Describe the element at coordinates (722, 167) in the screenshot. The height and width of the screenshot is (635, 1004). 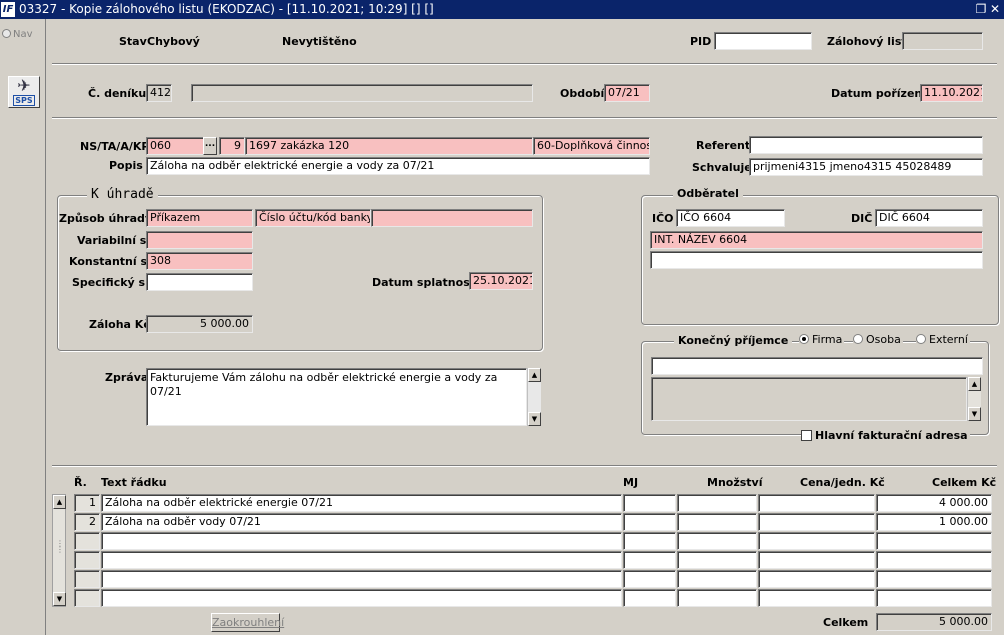
I see `schvaluje-label: Schvaluje` at that location.